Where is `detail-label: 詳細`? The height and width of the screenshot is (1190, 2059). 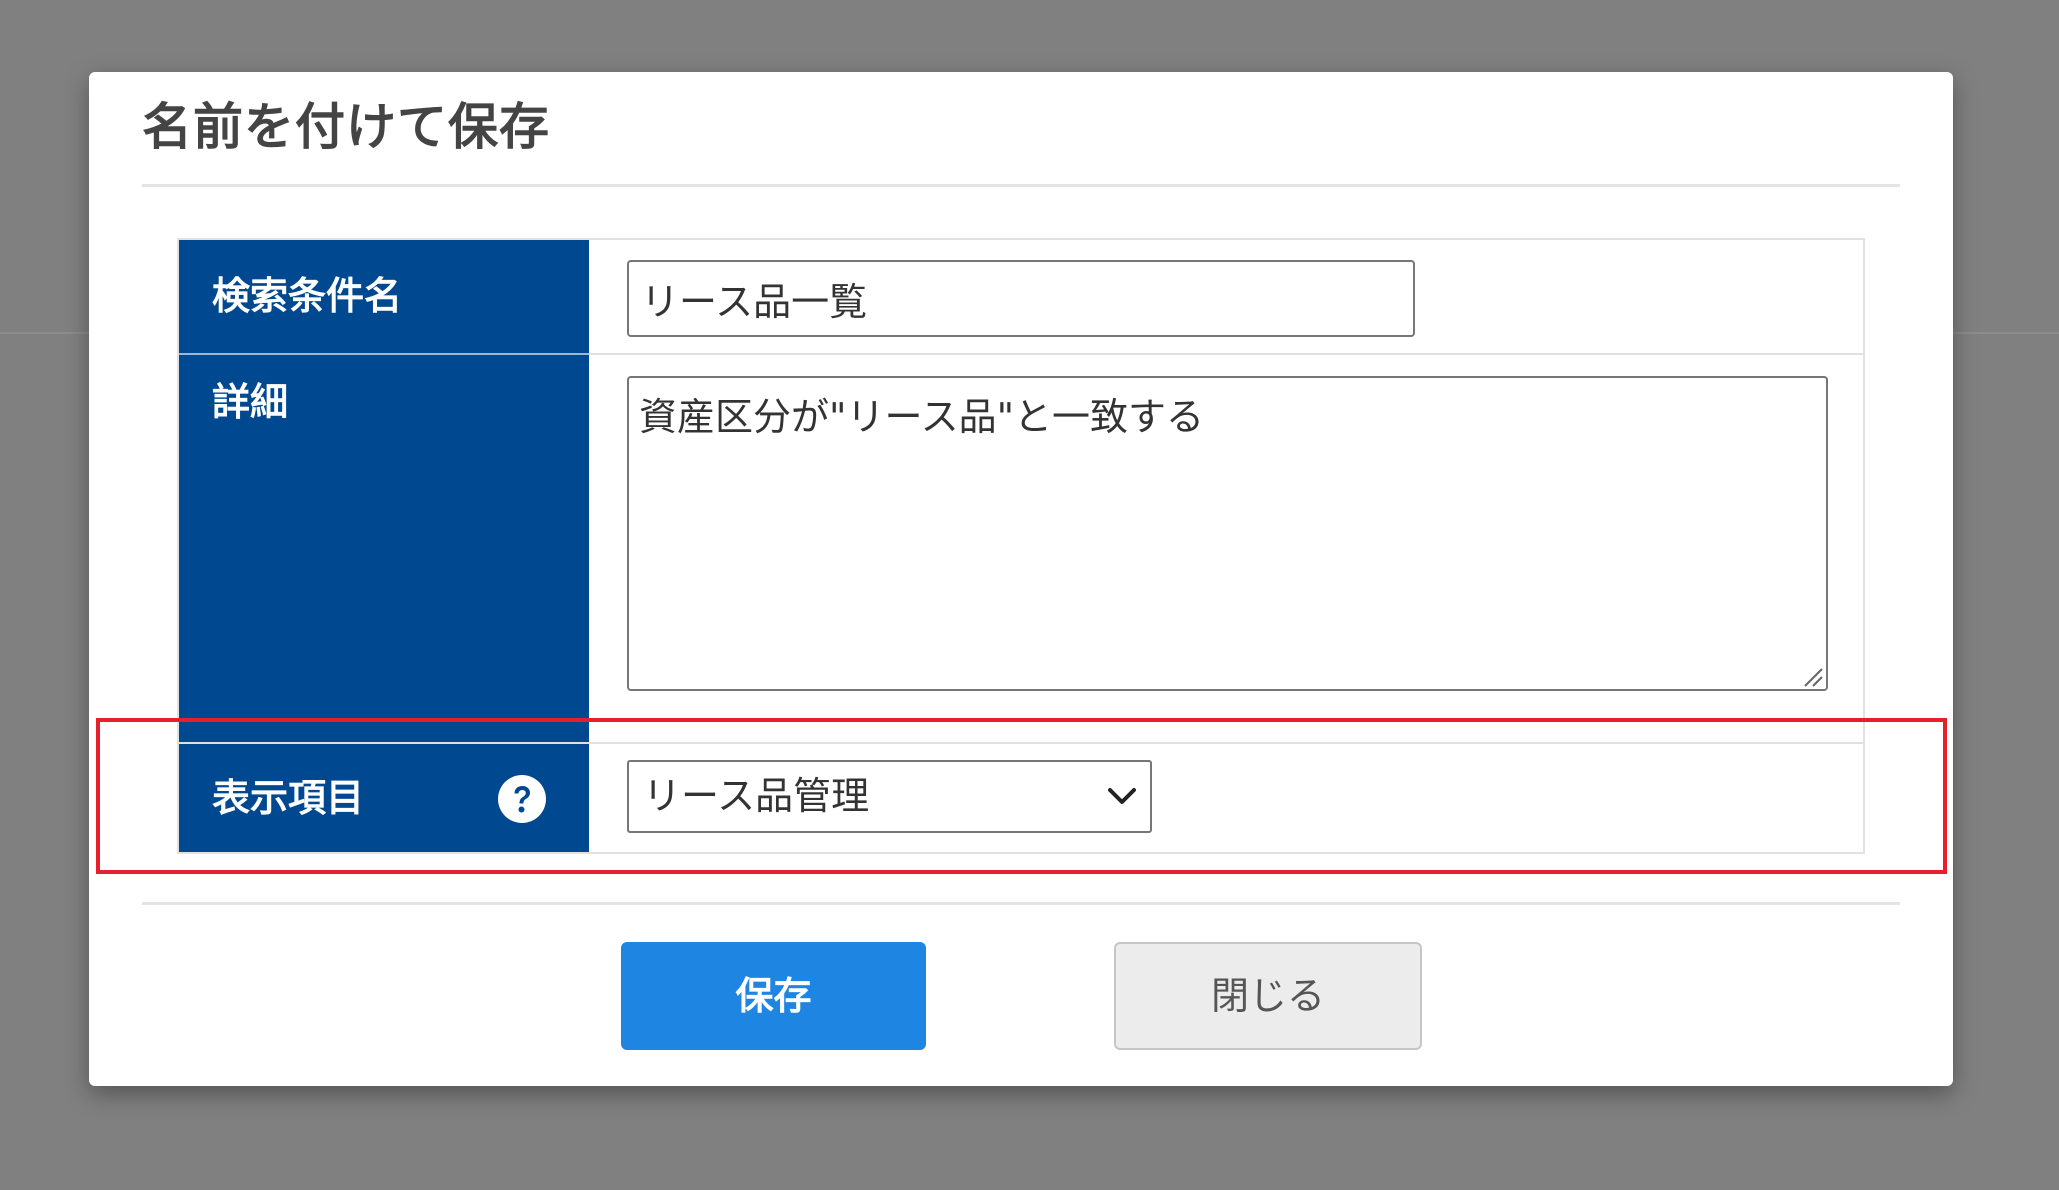 detail-label: 詳細 is located at coordinates (384, 565).